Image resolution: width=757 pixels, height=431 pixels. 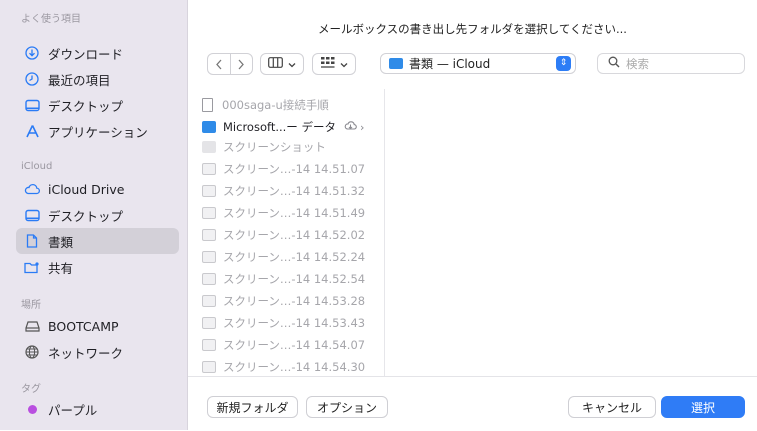 What do you see at coordinates (252, 407) in the screenshot?
I see `new-folder-button: 新規フォルダ` at bounding box center [252, 407].